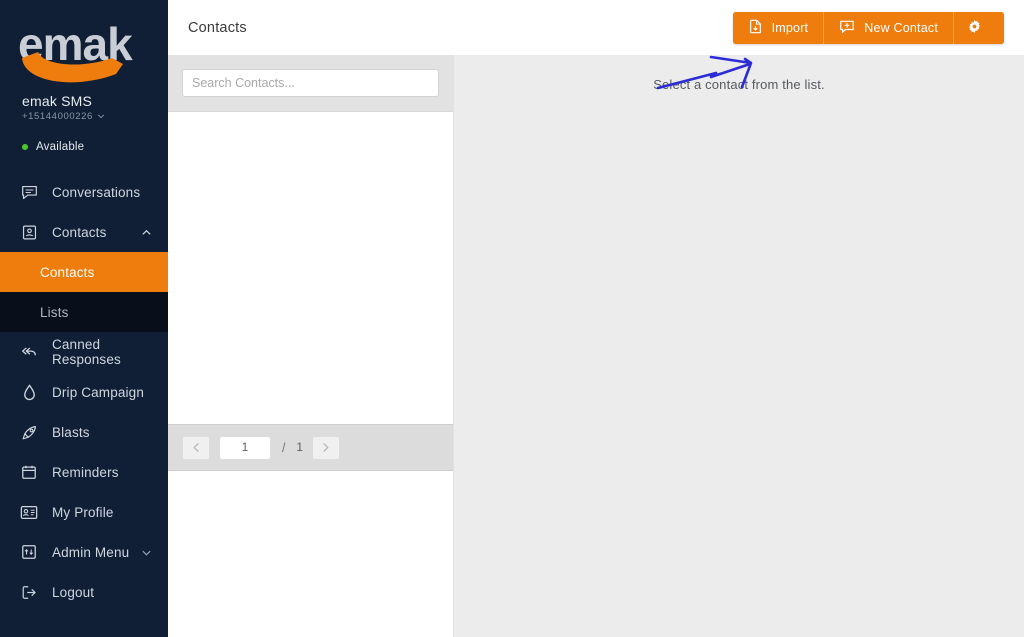 Image resolution: width=1024 pixels, height=637 pixels. What do you see at coordinates (84, 312) in the screenshot?
I see `sidebar-subitem-lists: Lists` at bounding box center [84, 312].